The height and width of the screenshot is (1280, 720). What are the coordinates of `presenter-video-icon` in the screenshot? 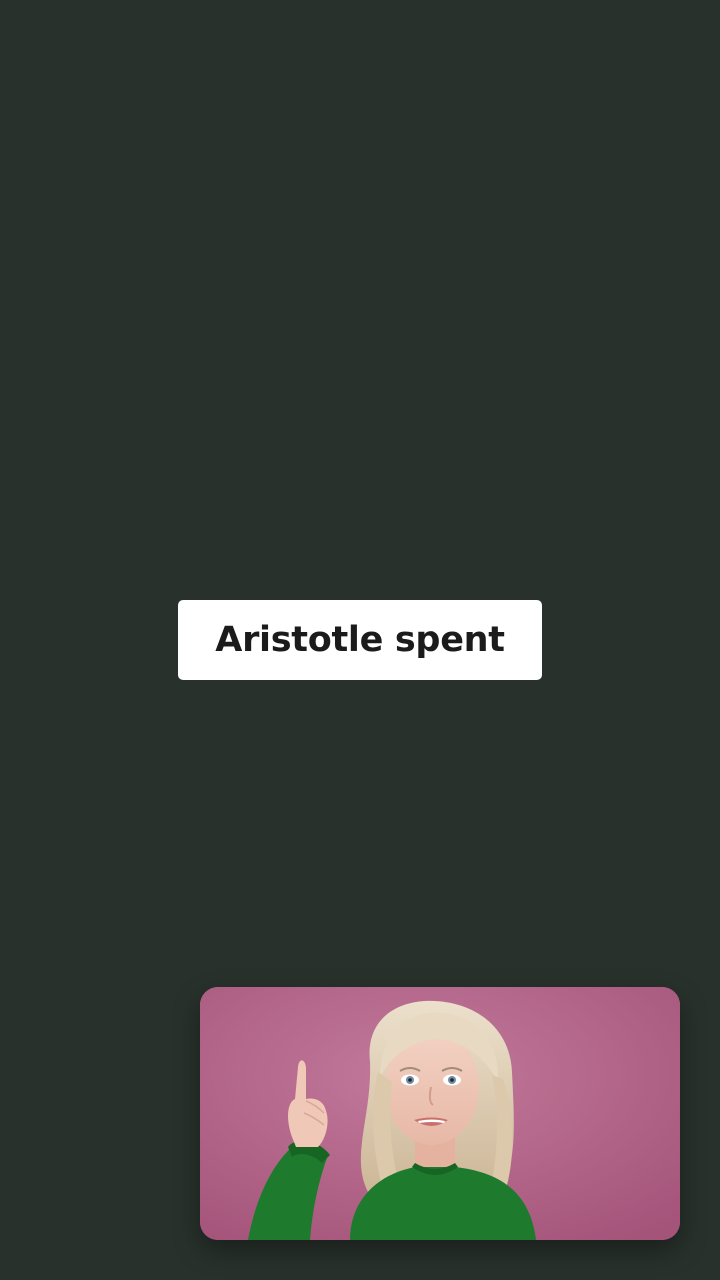 It's located at (440, 1113).